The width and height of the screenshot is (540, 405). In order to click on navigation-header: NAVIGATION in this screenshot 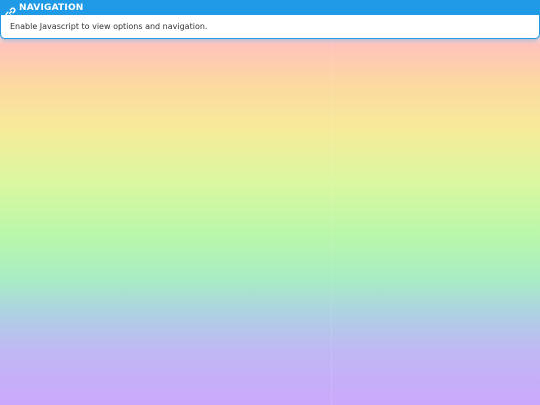, I will do `click(270, 9)`.